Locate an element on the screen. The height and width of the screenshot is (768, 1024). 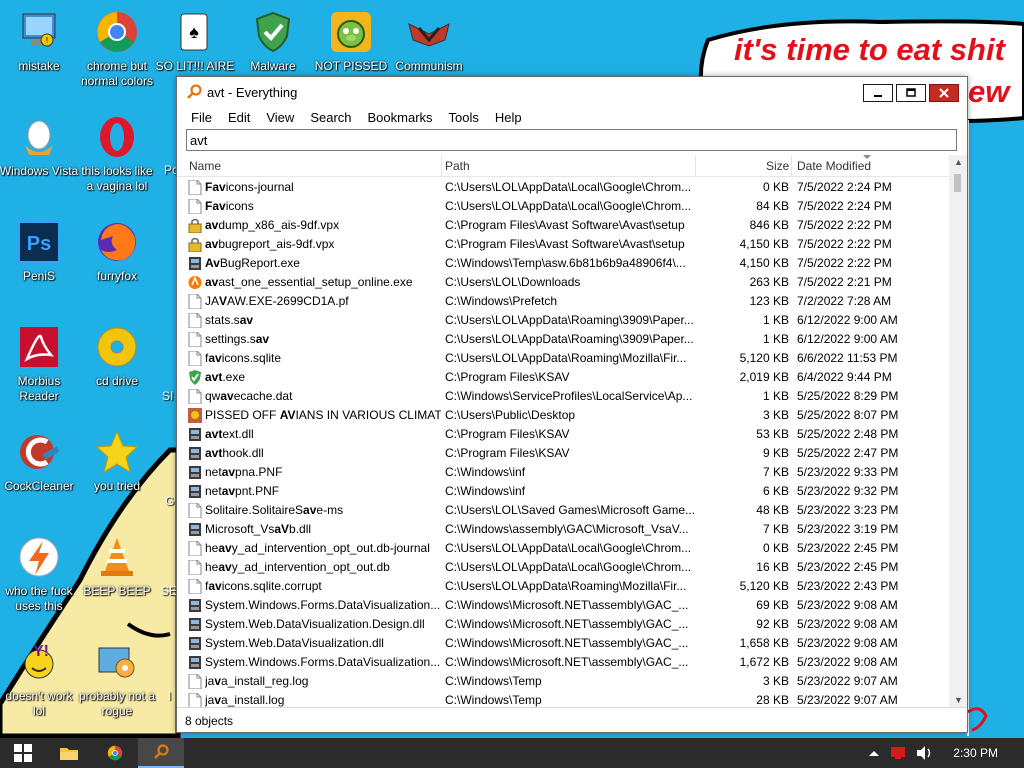
desktop-icon-doesnt-work: Y! doesn't work lol is located at coordinates (39, 678).